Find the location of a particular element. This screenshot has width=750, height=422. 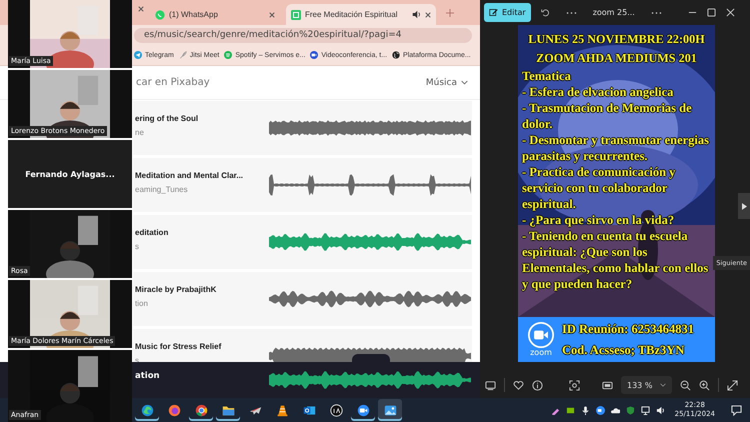

poster-text: - Teniendo en cuenta tu escuela espiritual: ¿Que son los Elementales, como hablar con ellos y que pueden hacer? is located at coordinates (616, 260).